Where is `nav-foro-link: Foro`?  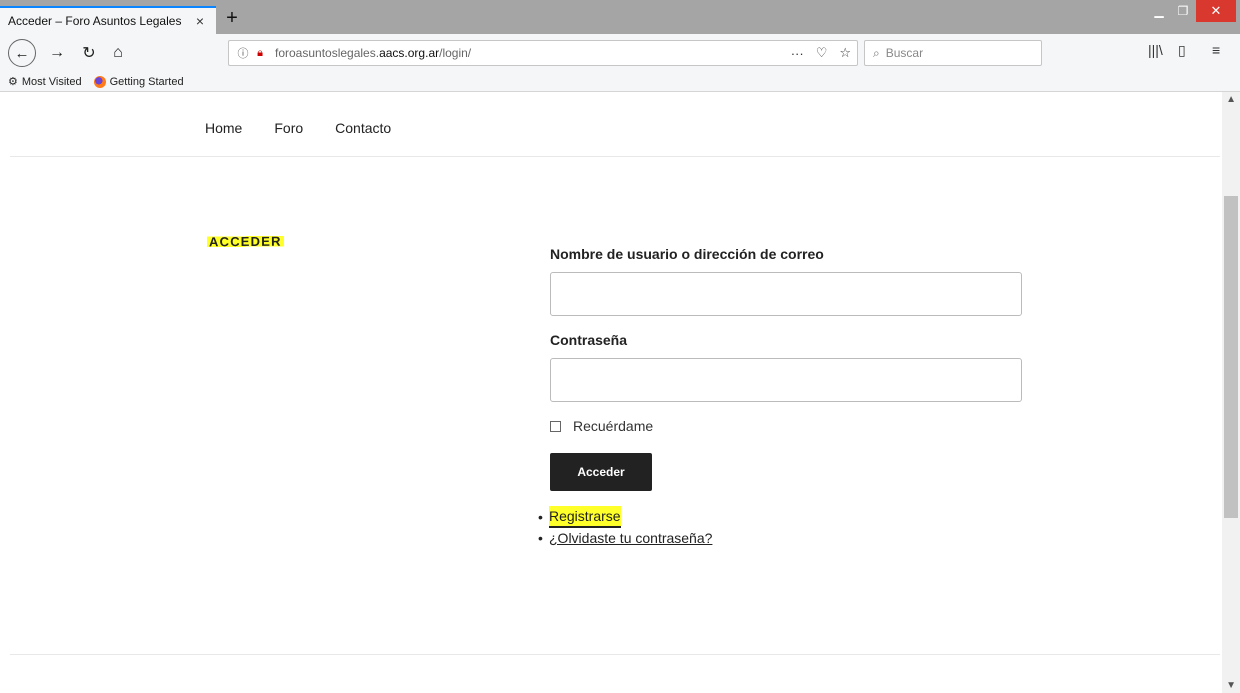
nav-foro-link: Foro is located at coordinates (288, 128).